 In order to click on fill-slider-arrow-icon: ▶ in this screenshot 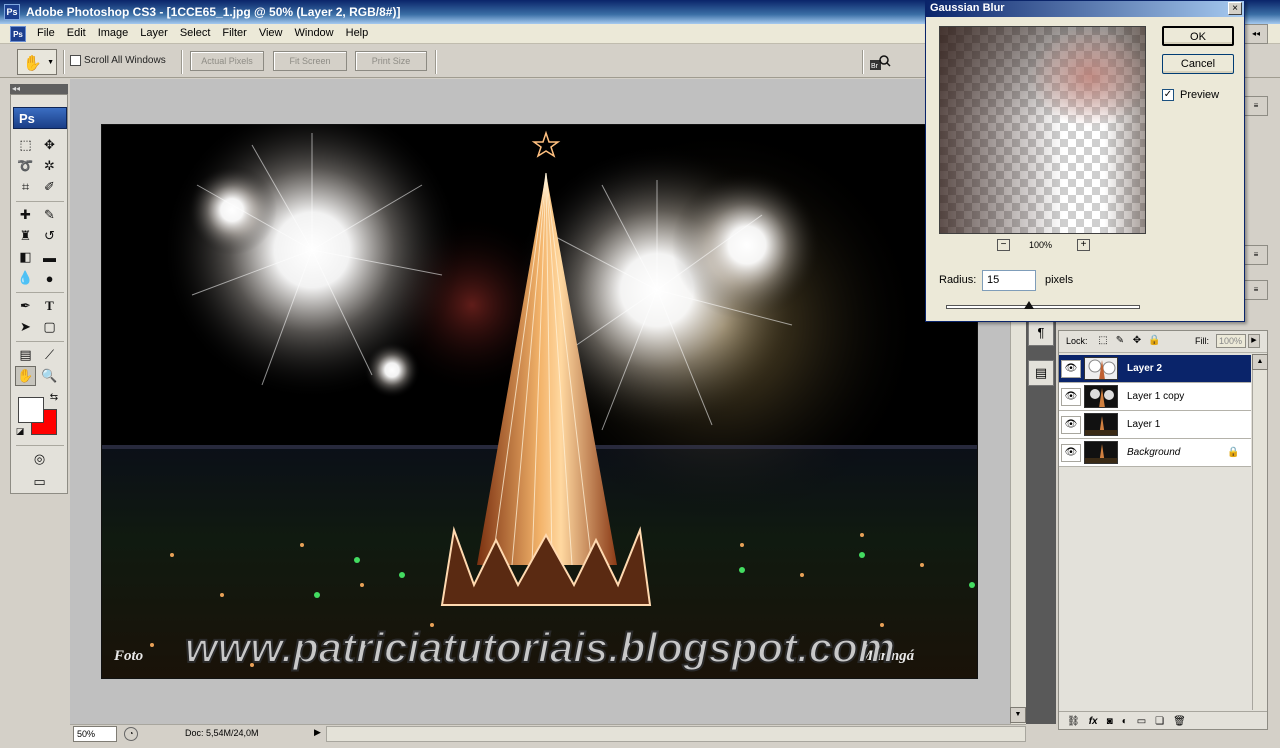, I will do `click(1254, 341)`.